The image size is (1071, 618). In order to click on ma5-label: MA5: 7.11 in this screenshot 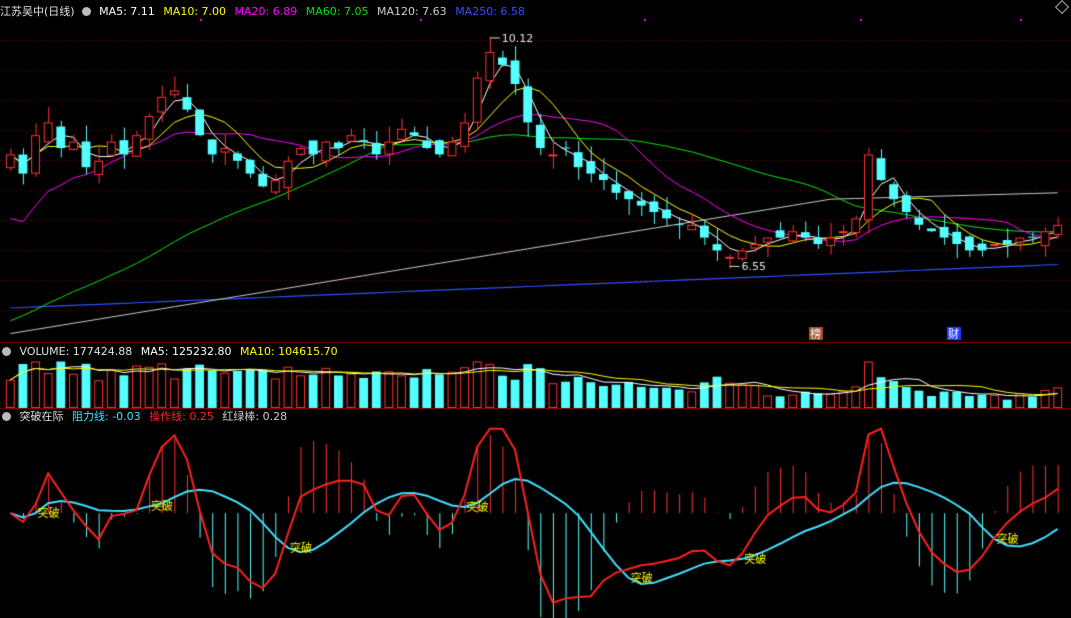, I will do `click(127, 11)`.